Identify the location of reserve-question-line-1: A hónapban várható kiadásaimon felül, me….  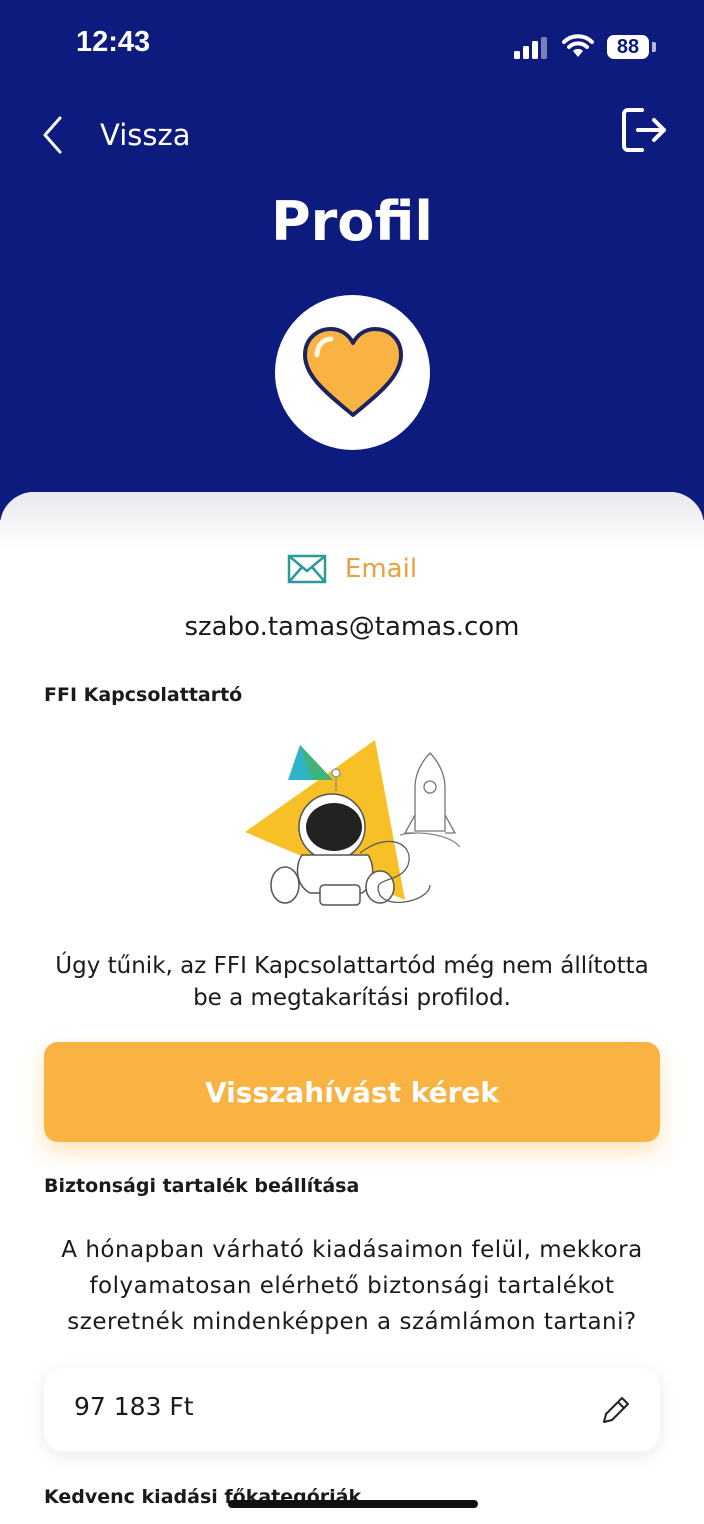
(352, 1250).